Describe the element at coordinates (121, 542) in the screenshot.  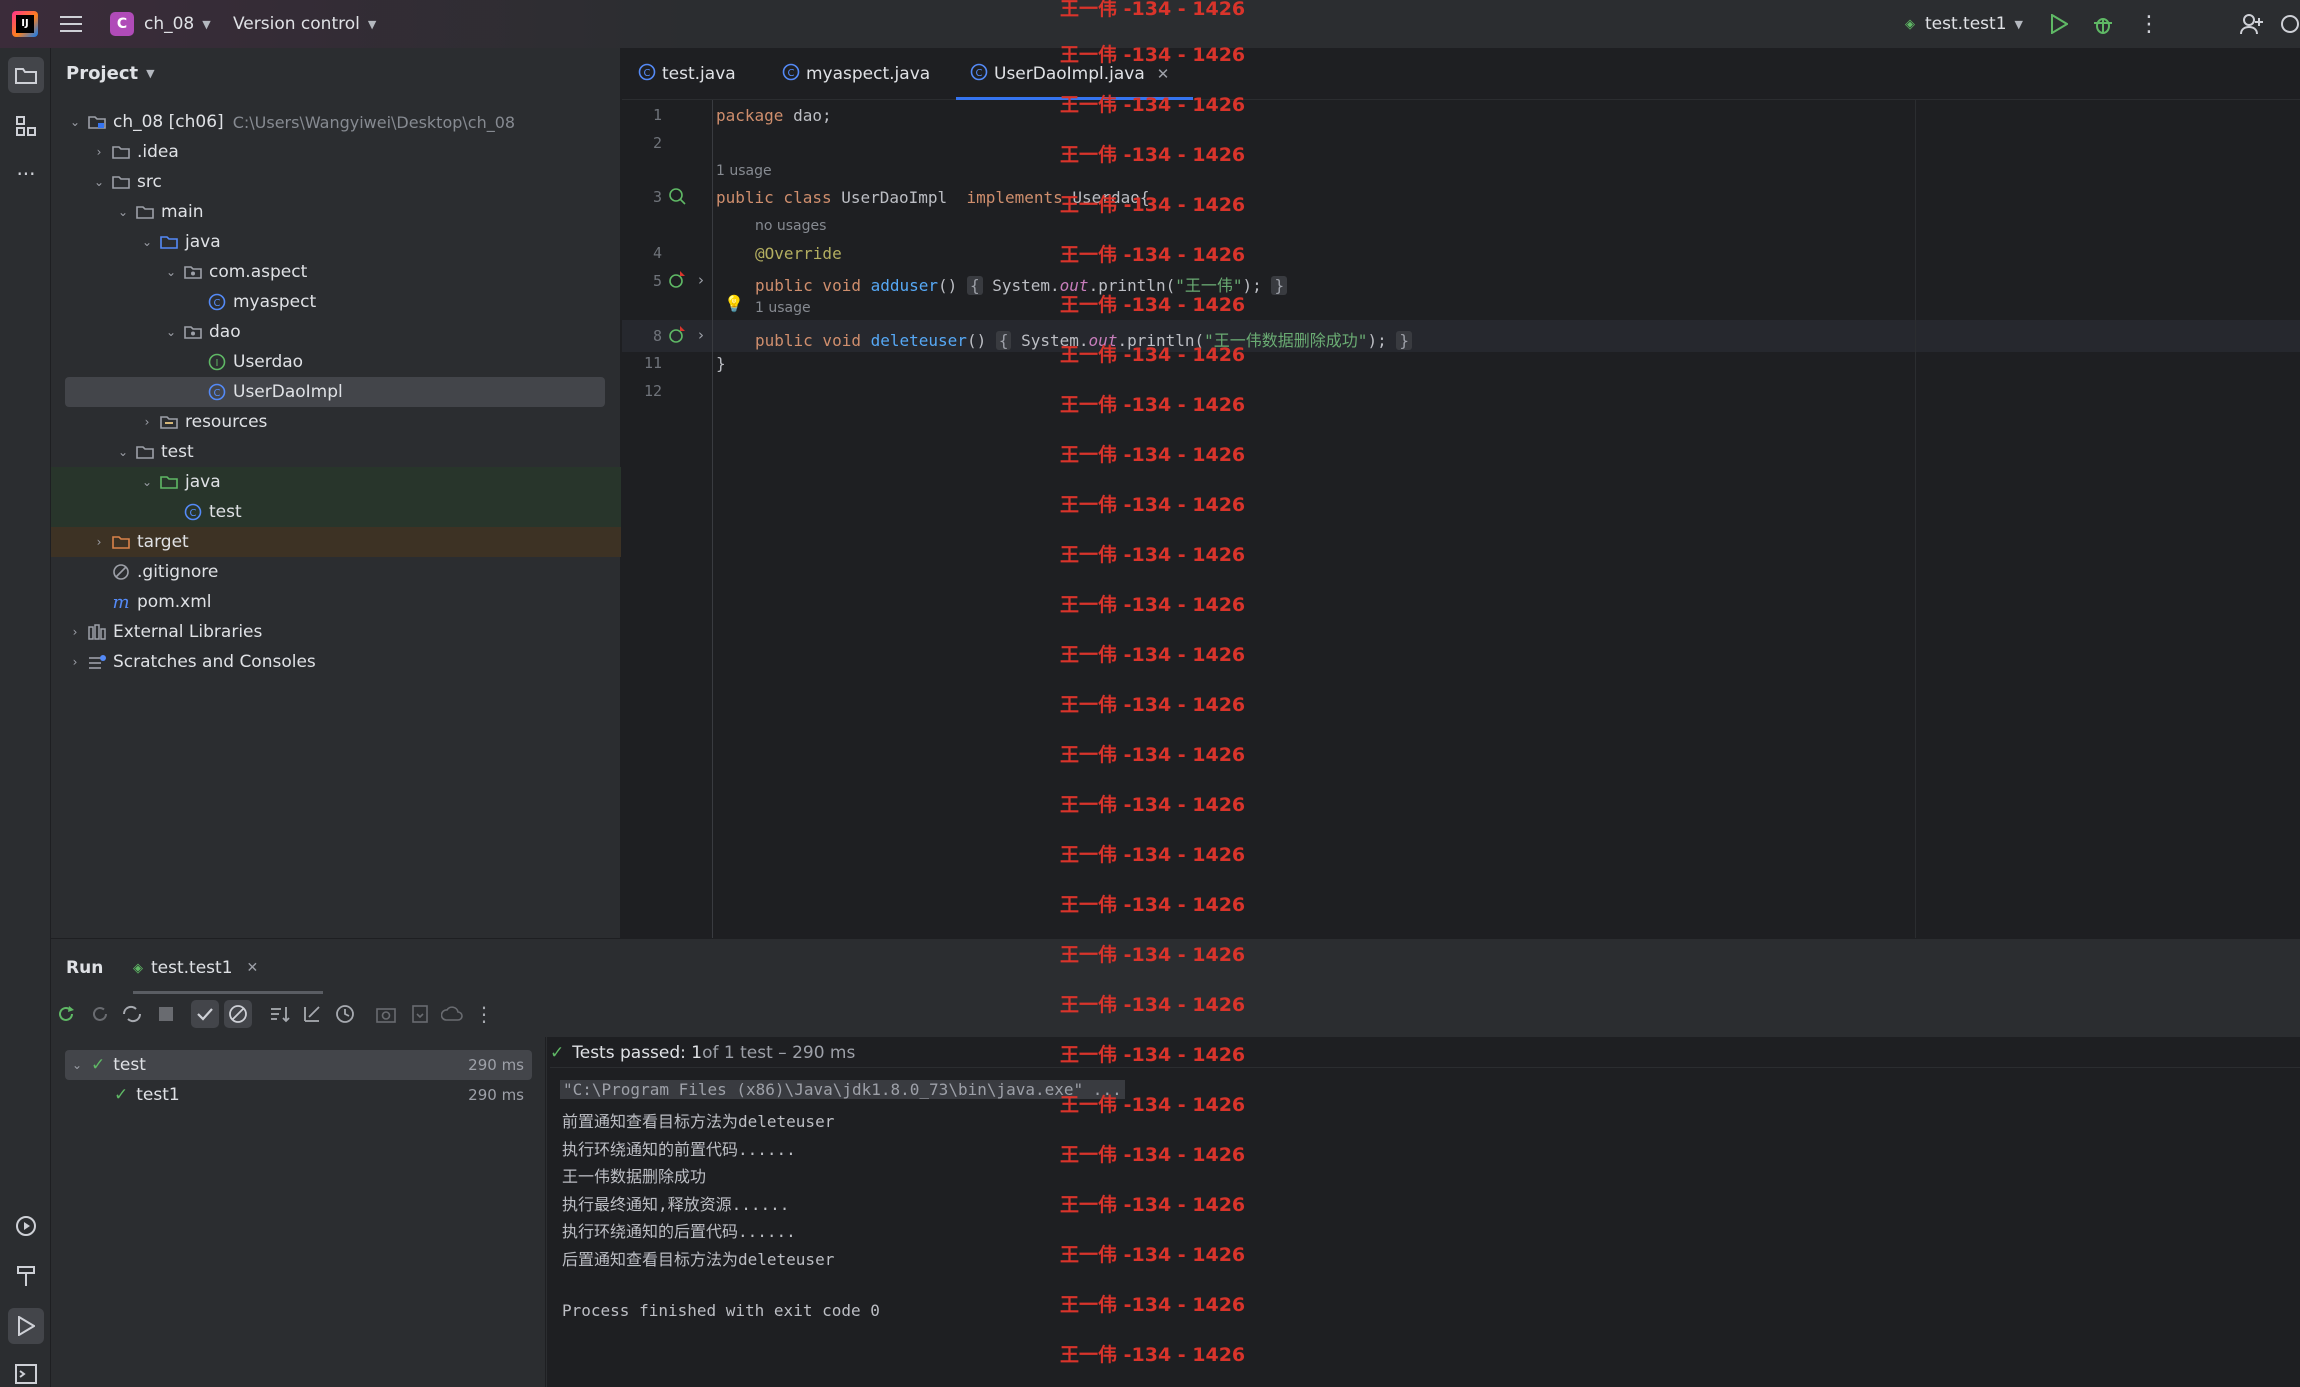
I see `excluded-folder-icon` at that location.